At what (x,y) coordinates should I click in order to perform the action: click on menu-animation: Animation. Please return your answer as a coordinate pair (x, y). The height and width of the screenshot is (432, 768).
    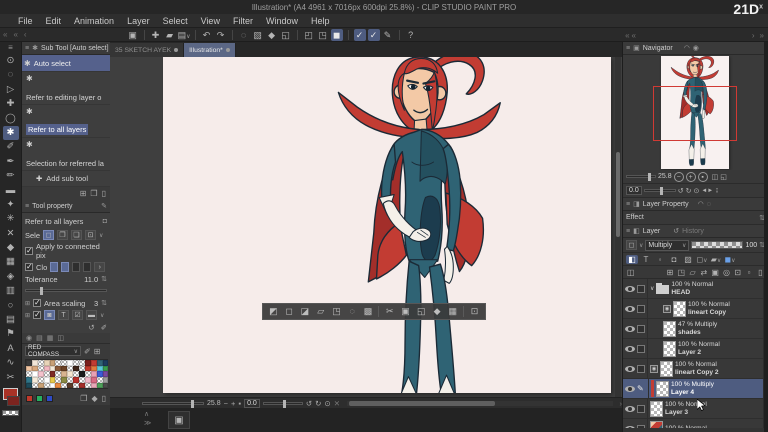
    Looking at the image, I should click on (94, 21).